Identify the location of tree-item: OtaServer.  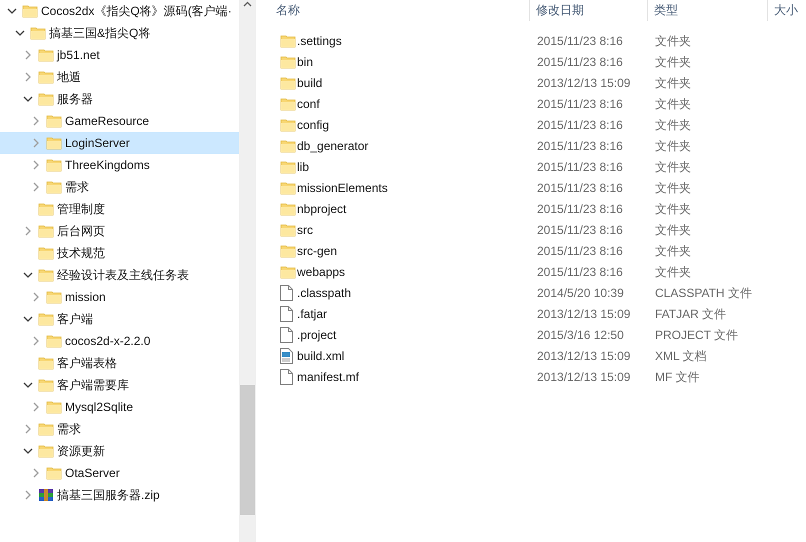
(119, 473).